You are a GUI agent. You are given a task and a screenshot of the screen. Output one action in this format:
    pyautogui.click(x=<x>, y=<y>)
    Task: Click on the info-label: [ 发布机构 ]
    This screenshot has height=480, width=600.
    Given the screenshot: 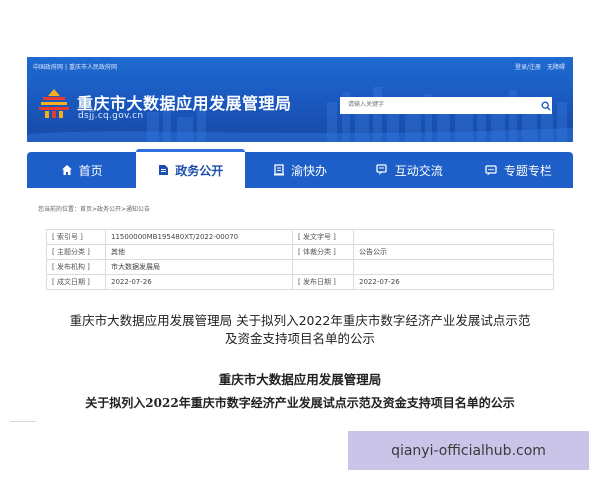 What is the action you would take?
    pyautogui.click(x=76, y=267)
    